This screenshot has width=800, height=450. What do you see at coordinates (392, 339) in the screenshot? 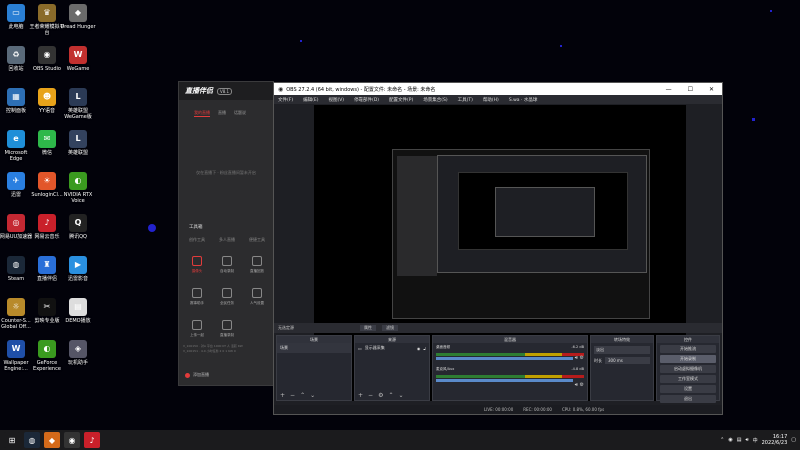
I see `sources-title: 来源` at bounding box center [392, 339].